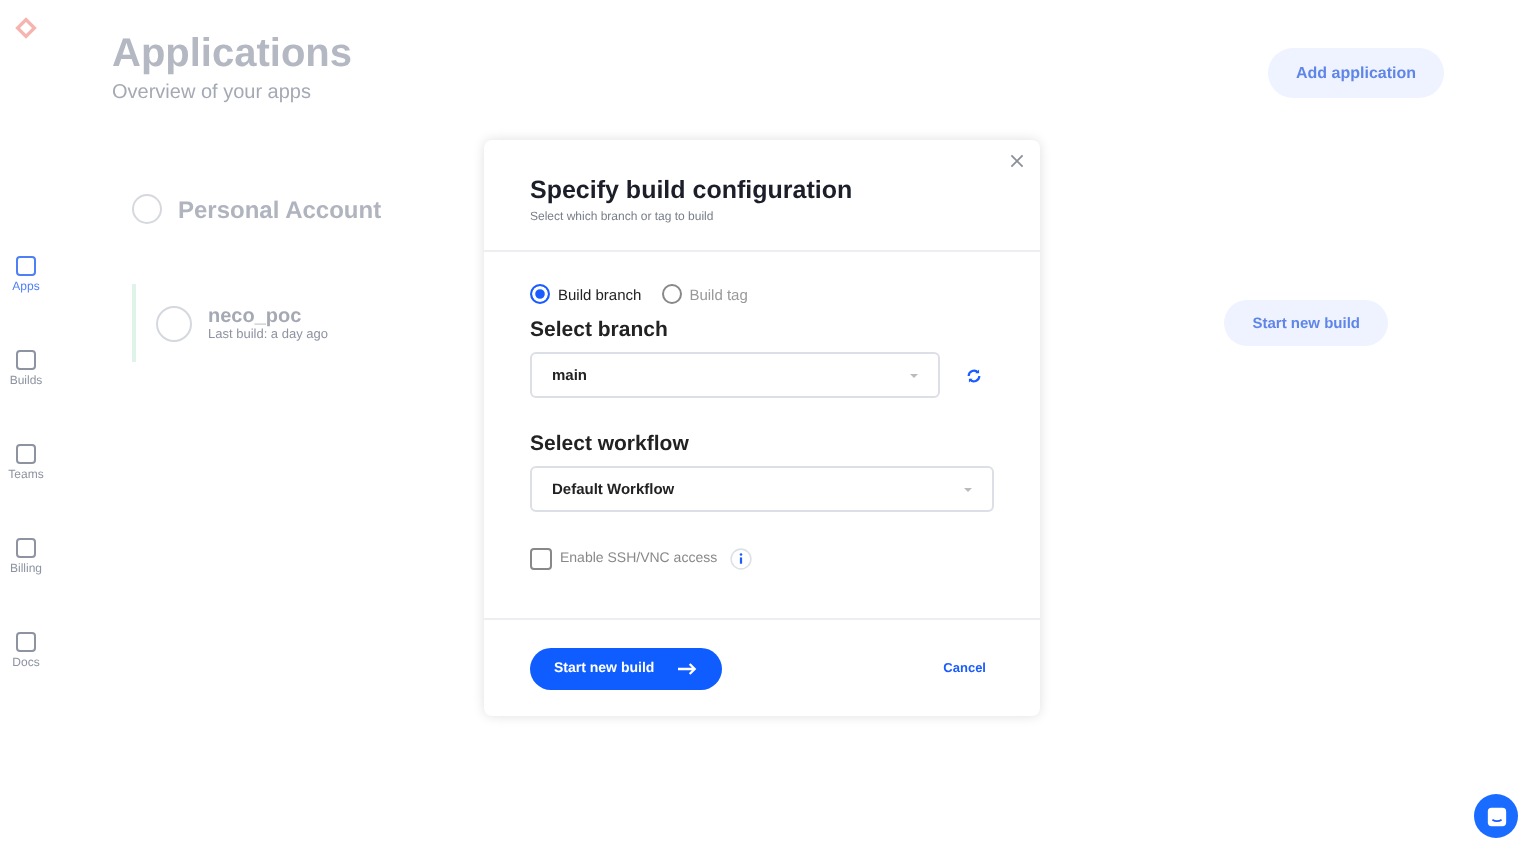 Image resolution: width=1536 pixels, height=856 pixels. I want to click on page-title: Applications, so click(232, 55).